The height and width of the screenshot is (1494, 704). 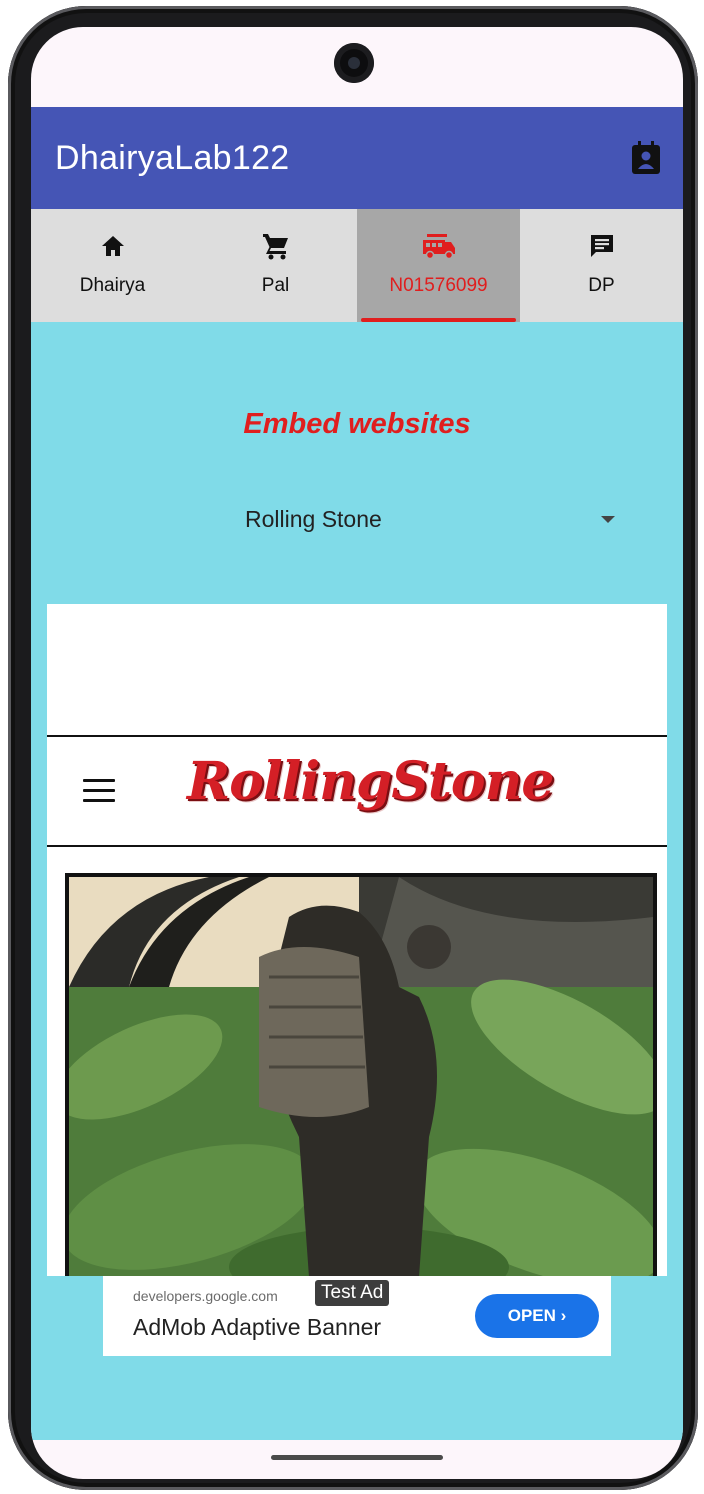 I want to click on dropdown-arrow-icon, so click(x=608, y=519).